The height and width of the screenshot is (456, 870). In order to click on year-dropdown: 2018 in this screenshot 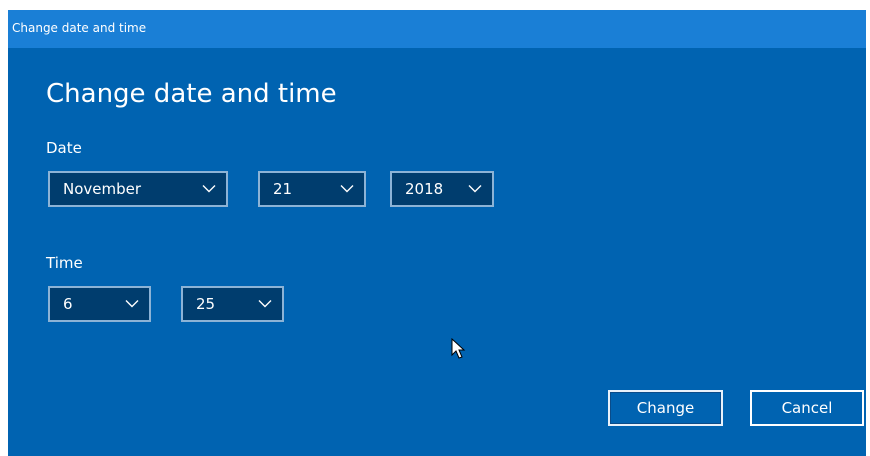, I will do `click(442, 189)`.